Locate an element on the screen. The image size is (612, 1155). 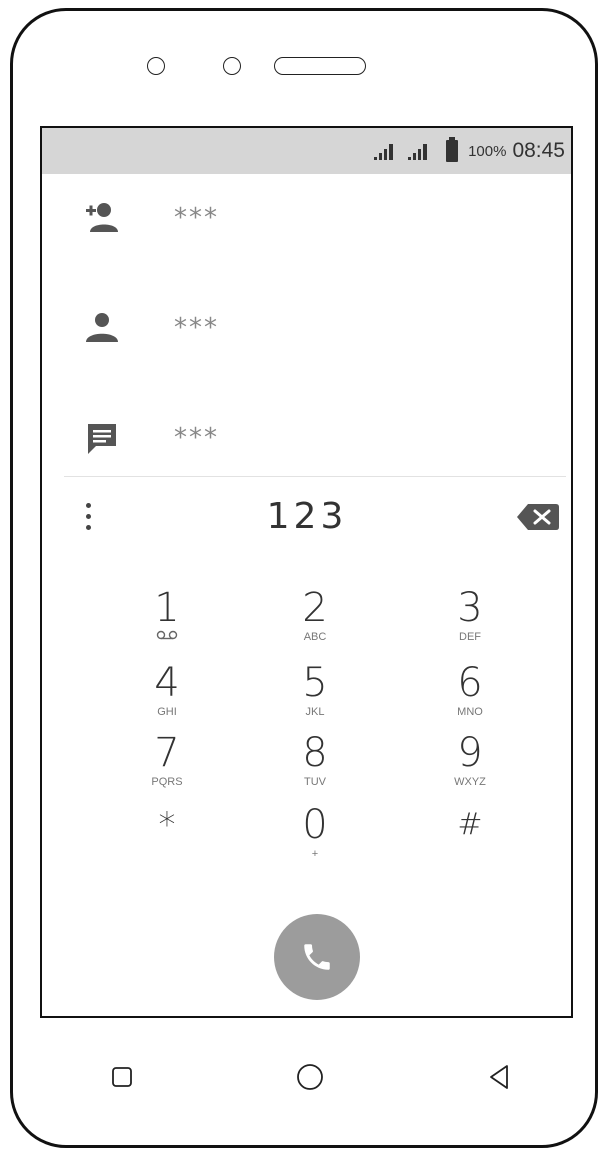
key-4: 4 GHI is located at coordinates (167, 694).